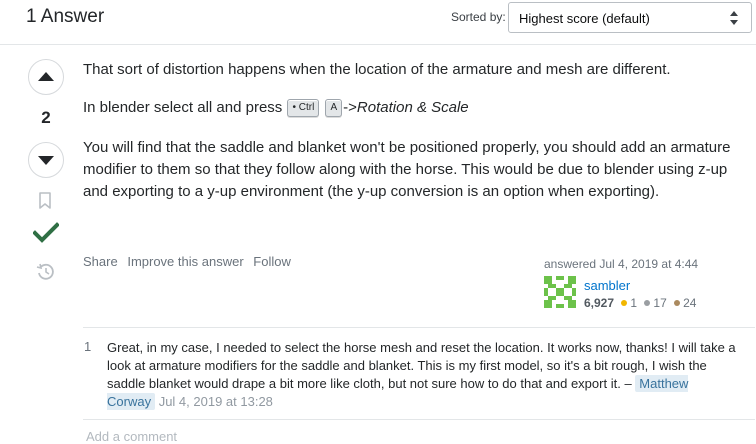 The height and width of the screenshot is (444, 756). What do you see at coordinates (584, 18) in the screenshot?
I see `sort-select-value: Highest score (default)` at bounding box center [584, 18].